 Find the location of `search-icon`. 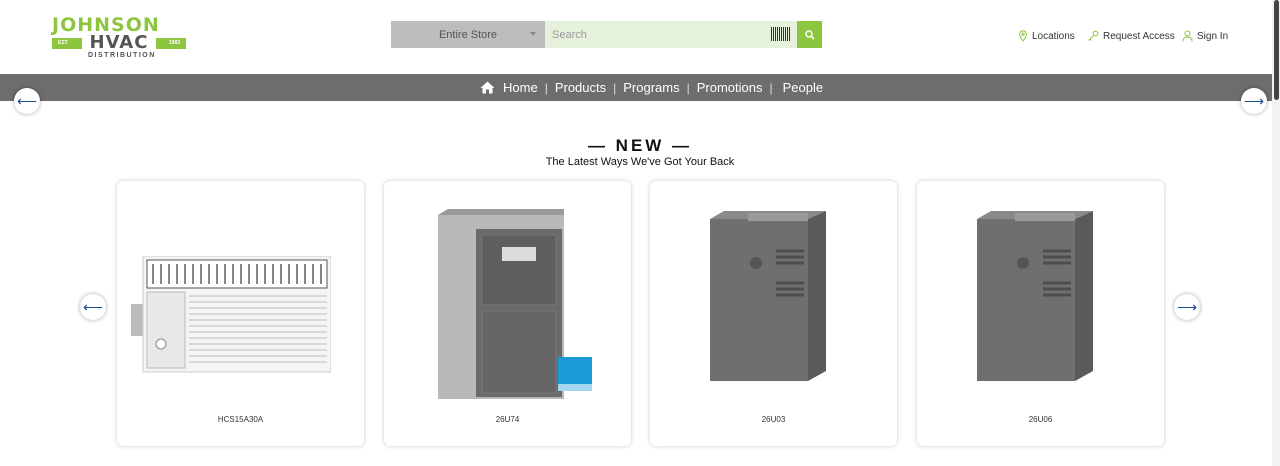

search-icon is located at coordinates (809, 34).